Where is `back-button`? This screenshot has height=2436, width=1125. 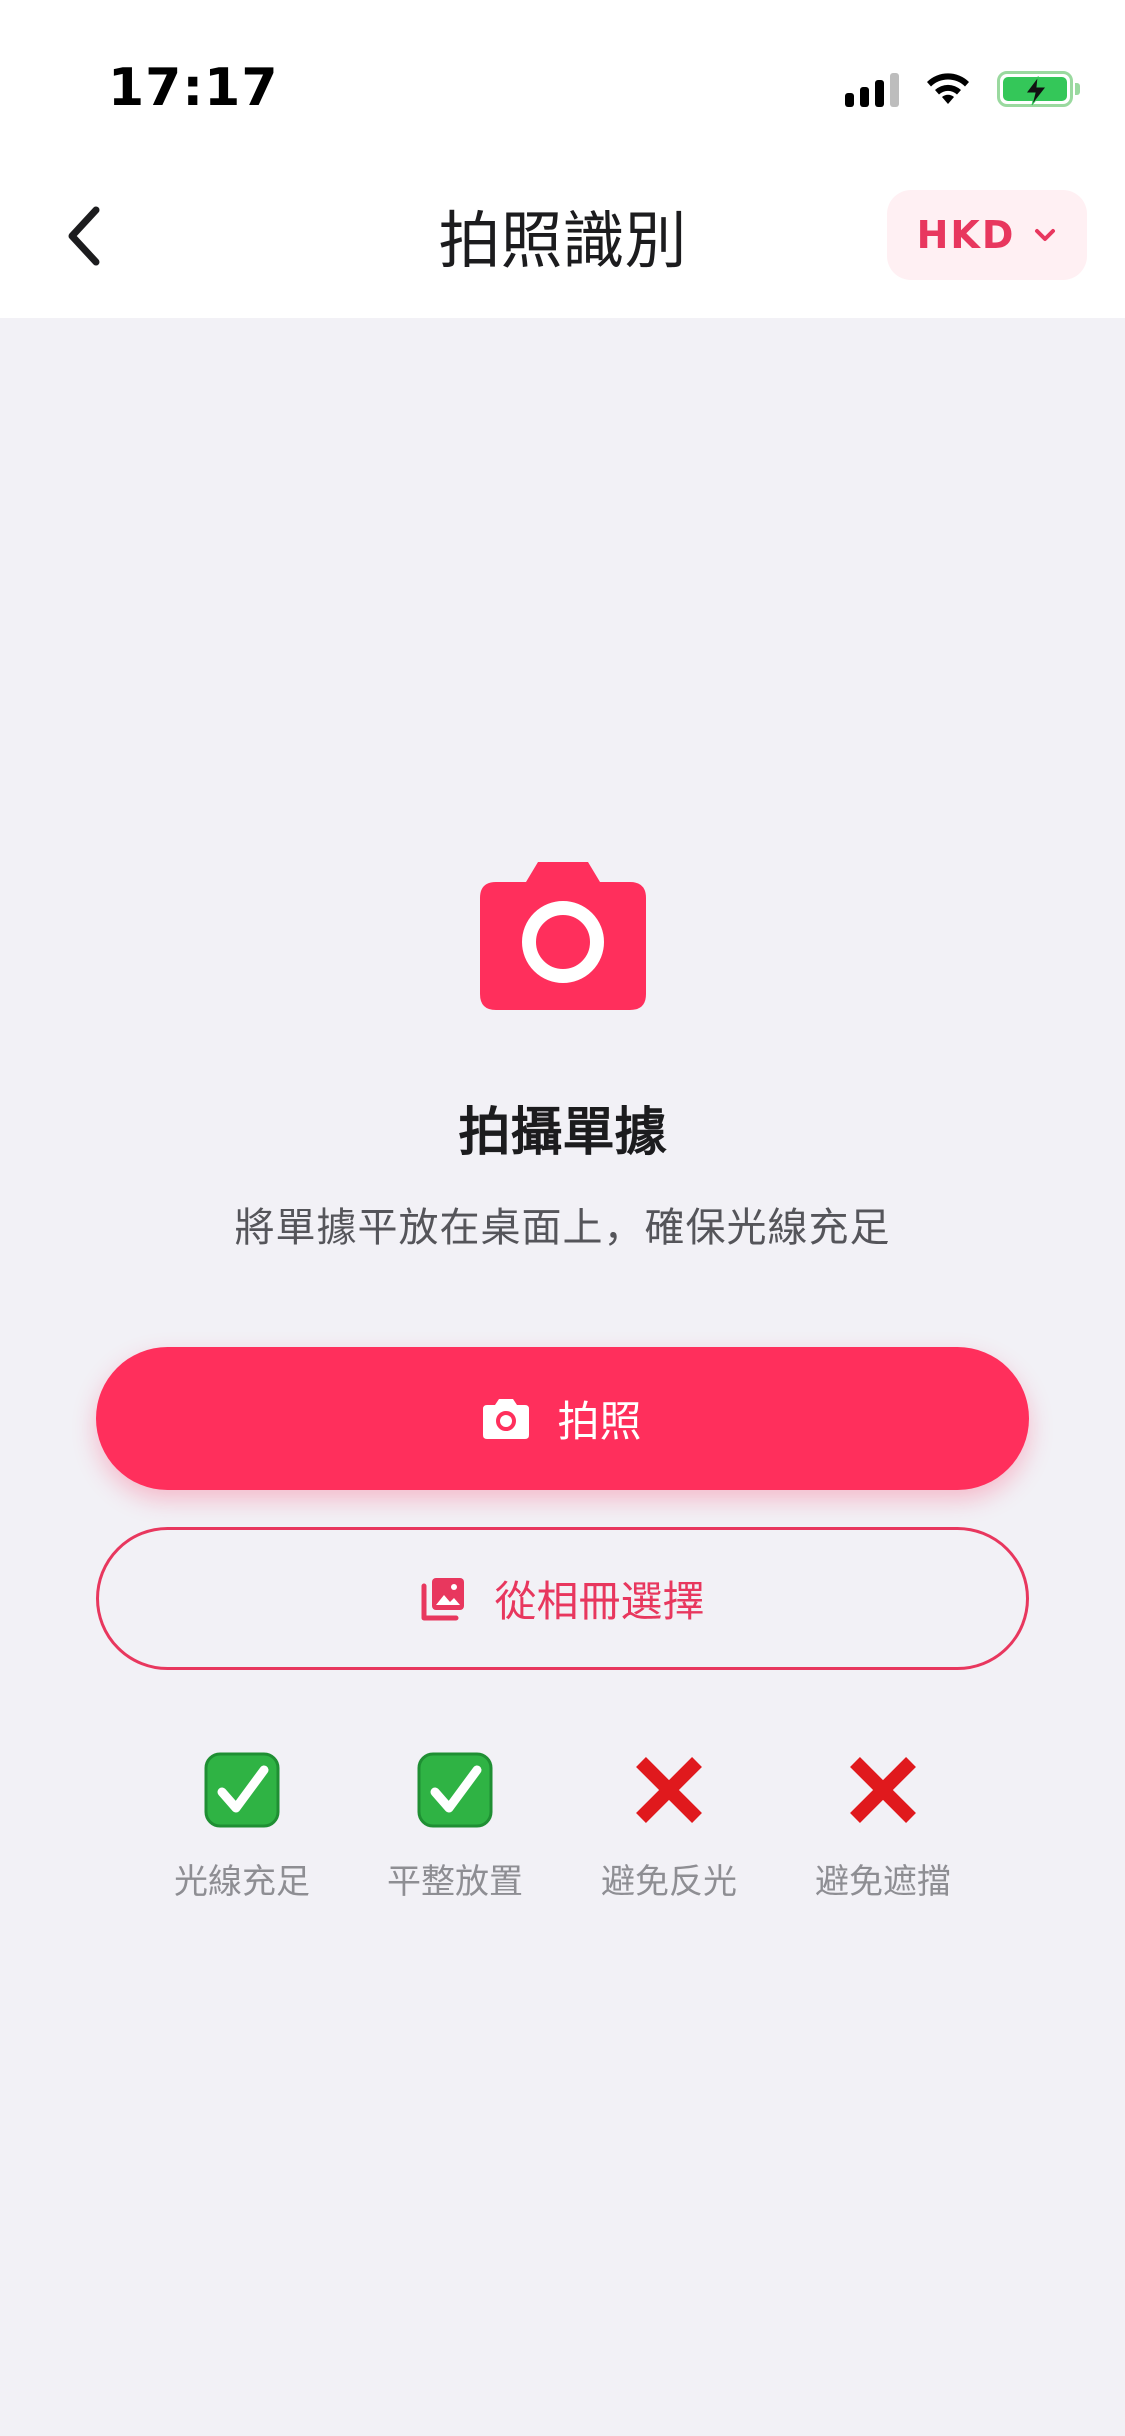 back-button is located at coordinates (84, 236).